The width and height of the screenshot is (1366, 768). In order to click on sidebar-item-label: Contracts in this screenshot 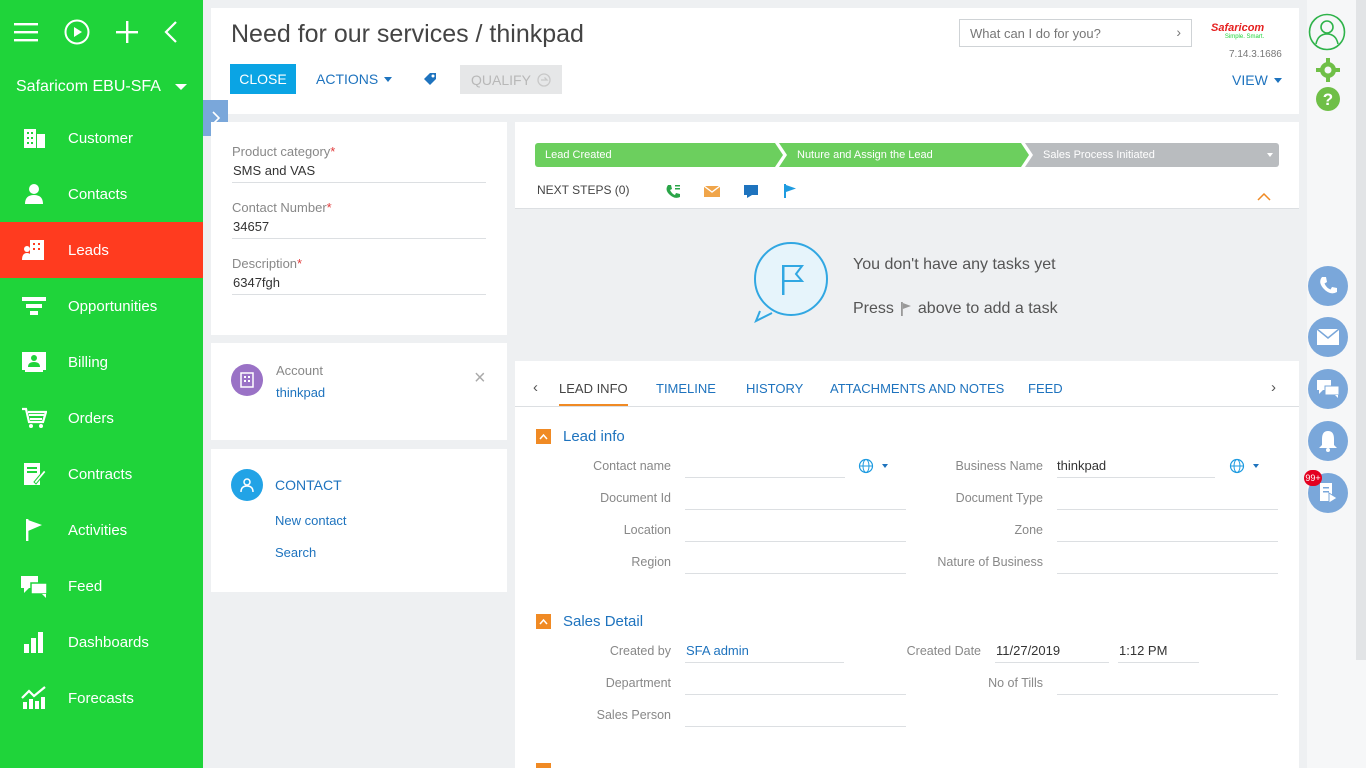, I will do `click(100, 474)`.